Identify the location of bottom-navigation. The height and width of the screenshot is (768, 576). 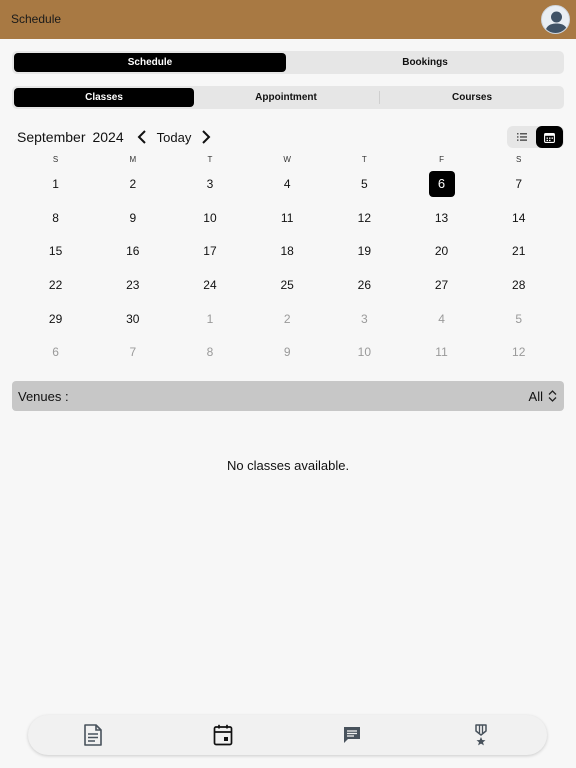
(287, 735).